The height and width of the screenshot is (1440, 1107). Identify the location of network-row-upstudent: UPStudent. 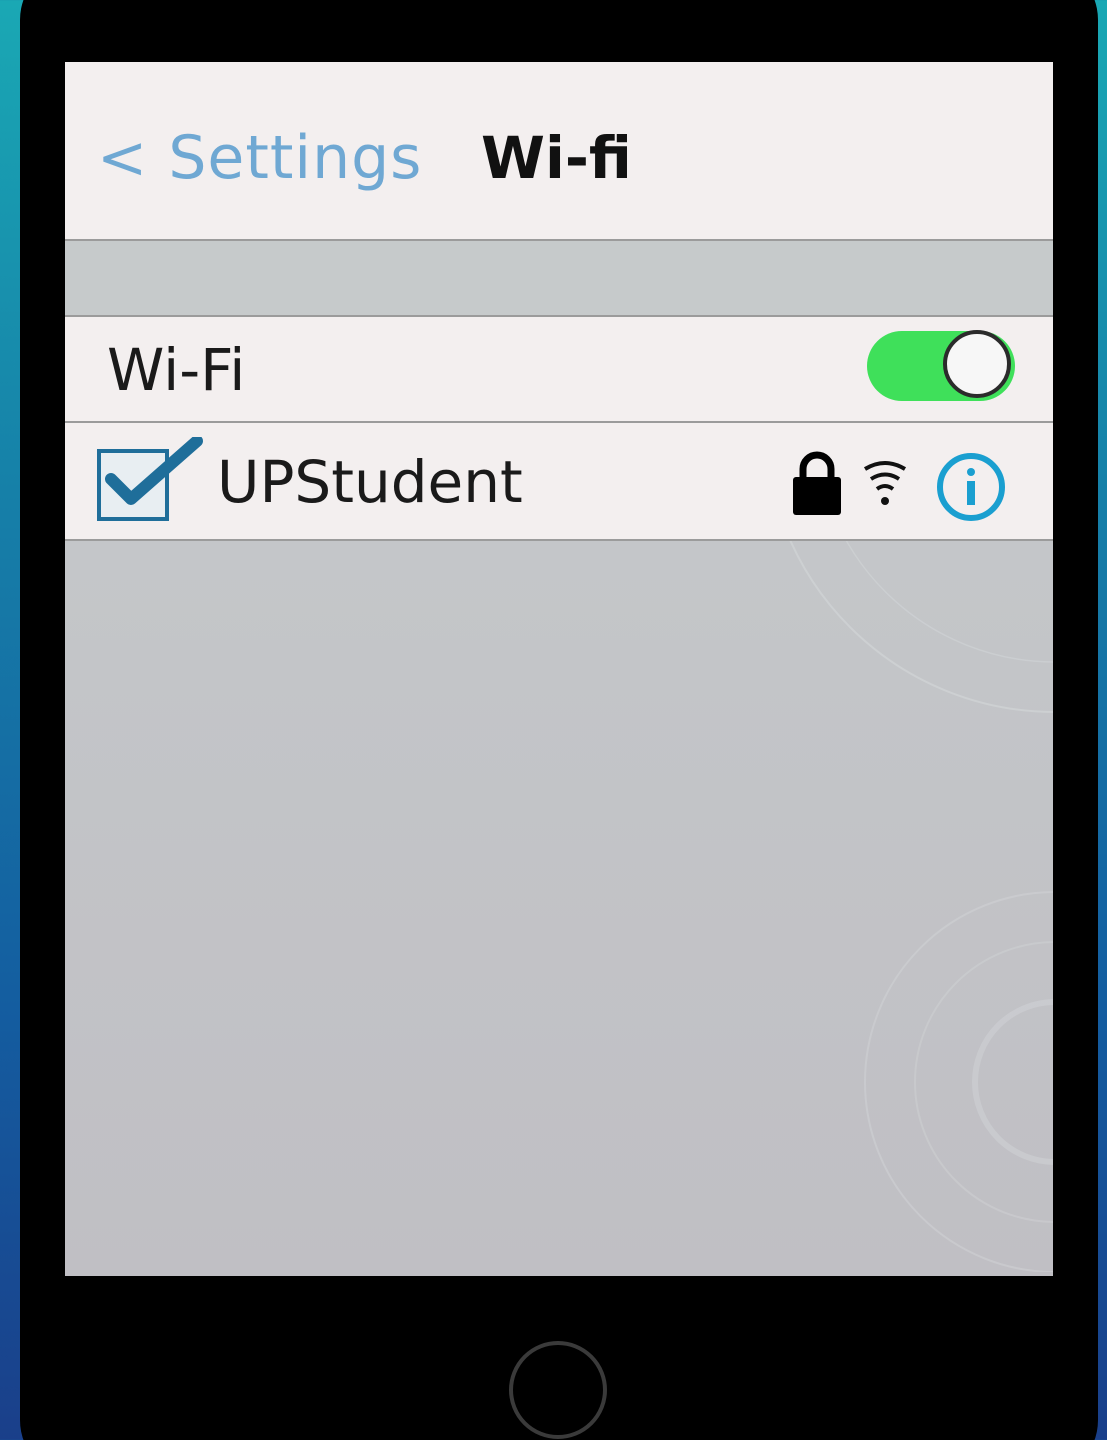
(559, 482).